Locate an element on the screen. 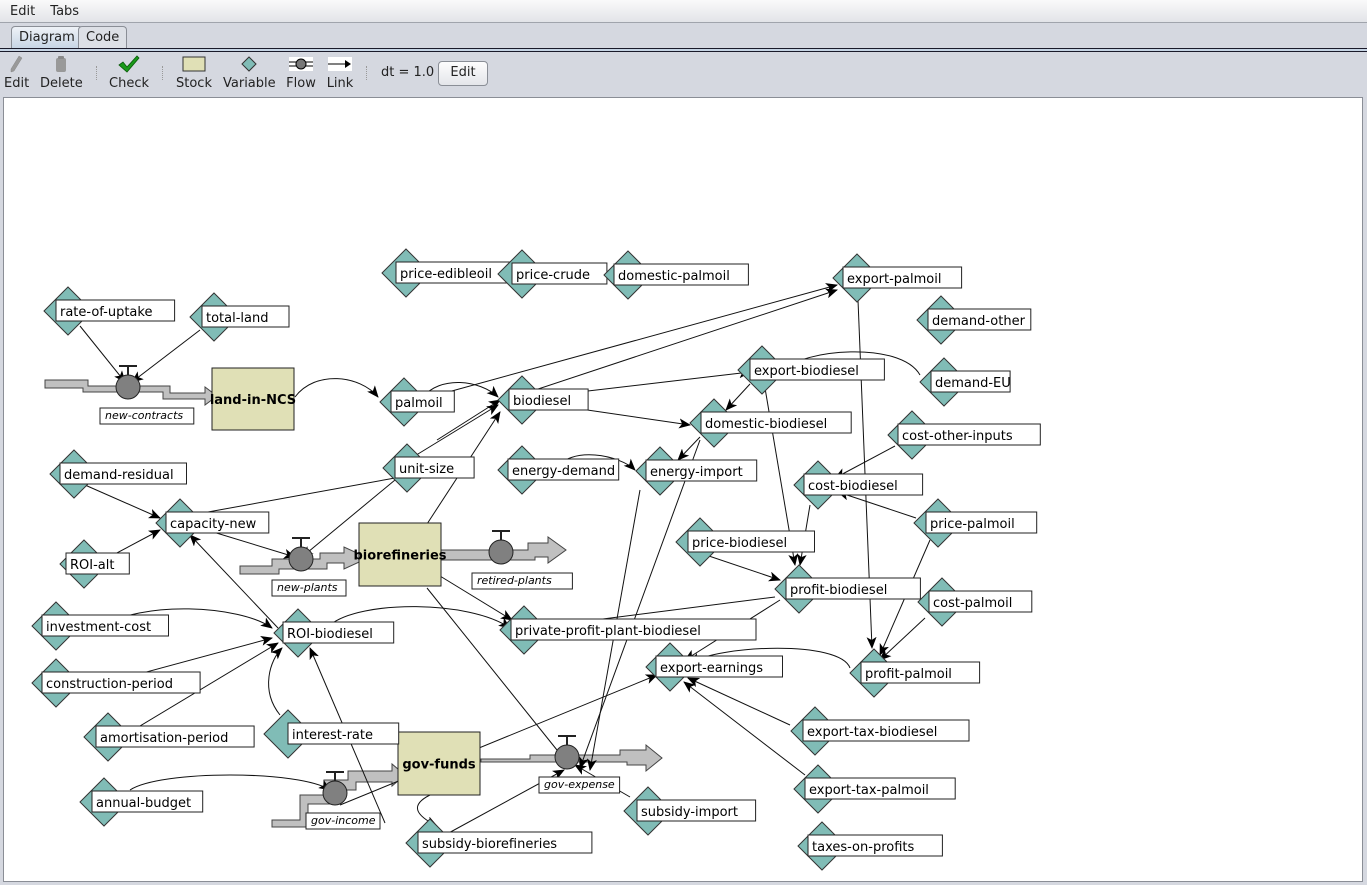 The image size is (1367, 885). variable-pal: palmoil is located at coordinates (417, 402).